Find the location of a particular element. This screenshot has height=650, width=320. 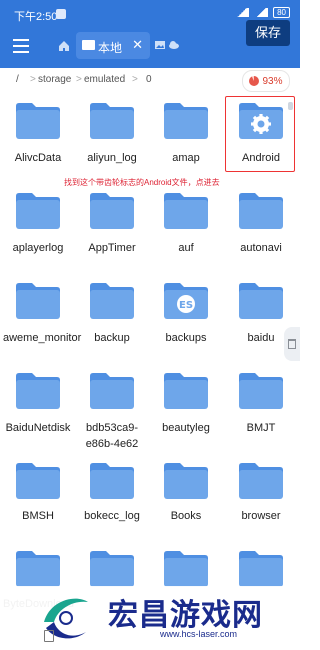

menu-icon is located at coordinates (21, 46).